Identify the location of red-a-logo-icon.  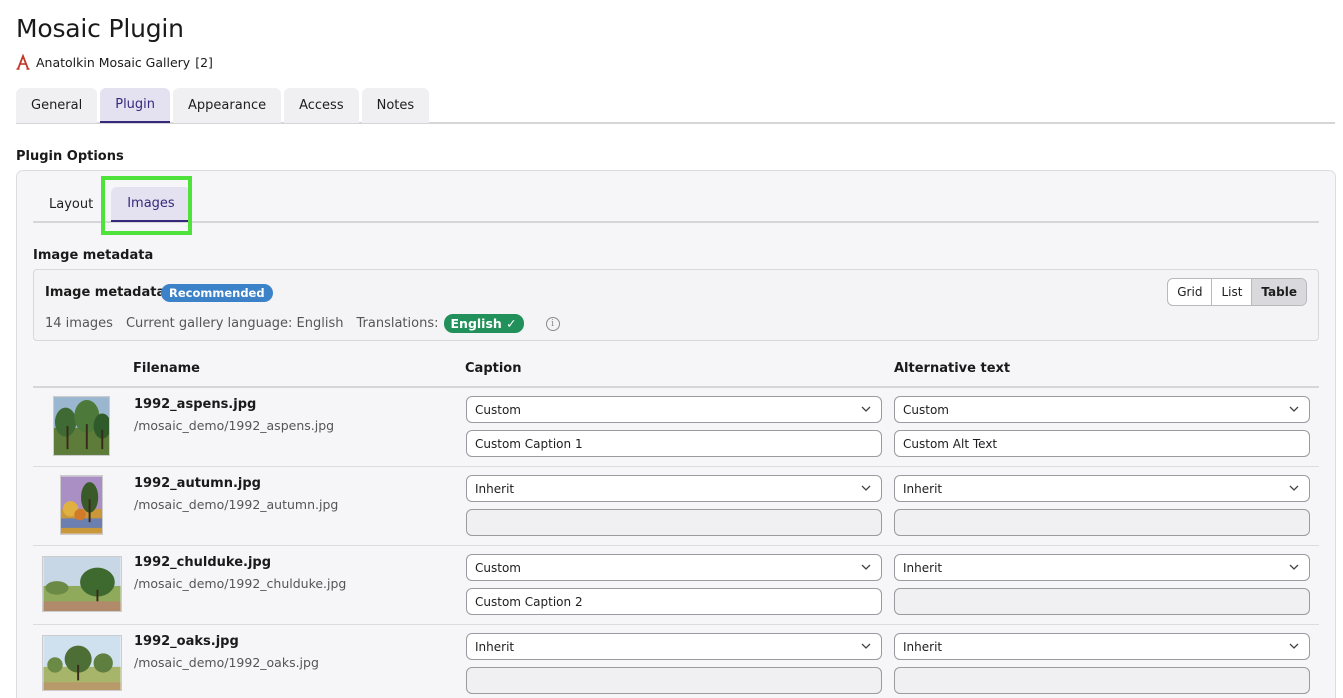
(23, 62).